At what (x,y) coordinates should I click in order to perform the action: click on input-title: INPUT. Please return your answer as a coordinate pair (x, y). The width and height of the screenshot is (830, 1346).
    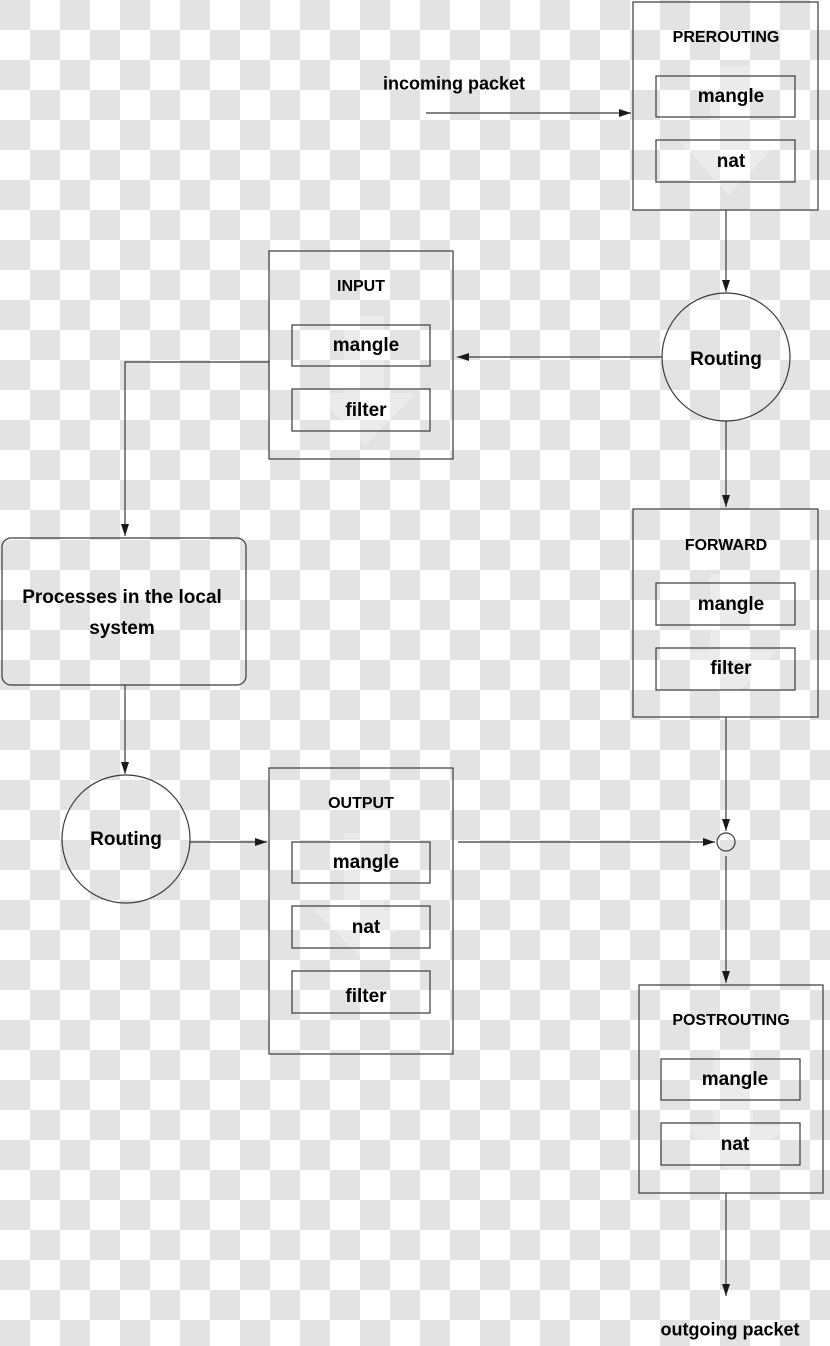
    Looking at the image, I should click on (361, 286).